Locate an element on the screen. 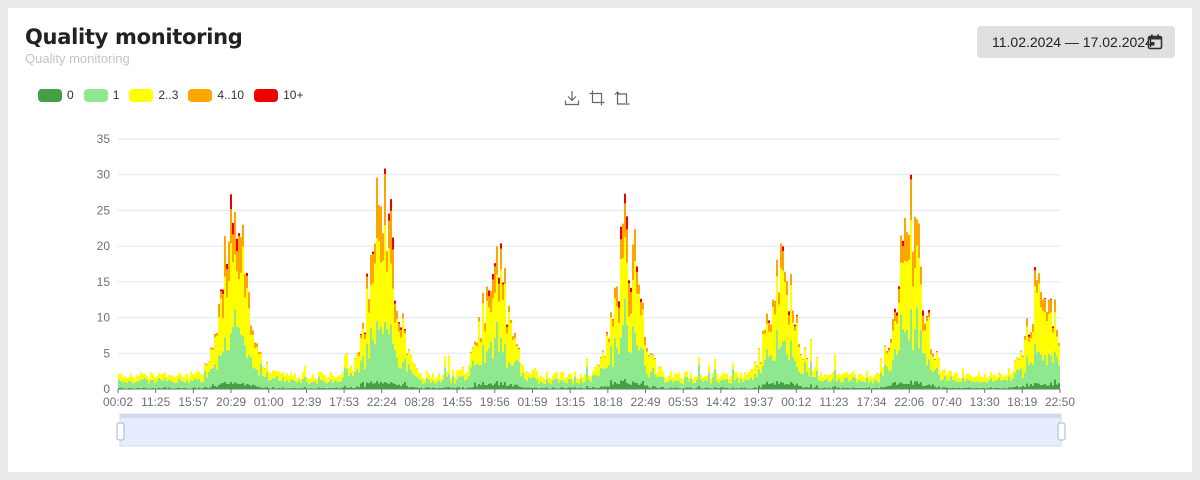  zoom-slider-handle-right is located at coordinates (1061, 431).